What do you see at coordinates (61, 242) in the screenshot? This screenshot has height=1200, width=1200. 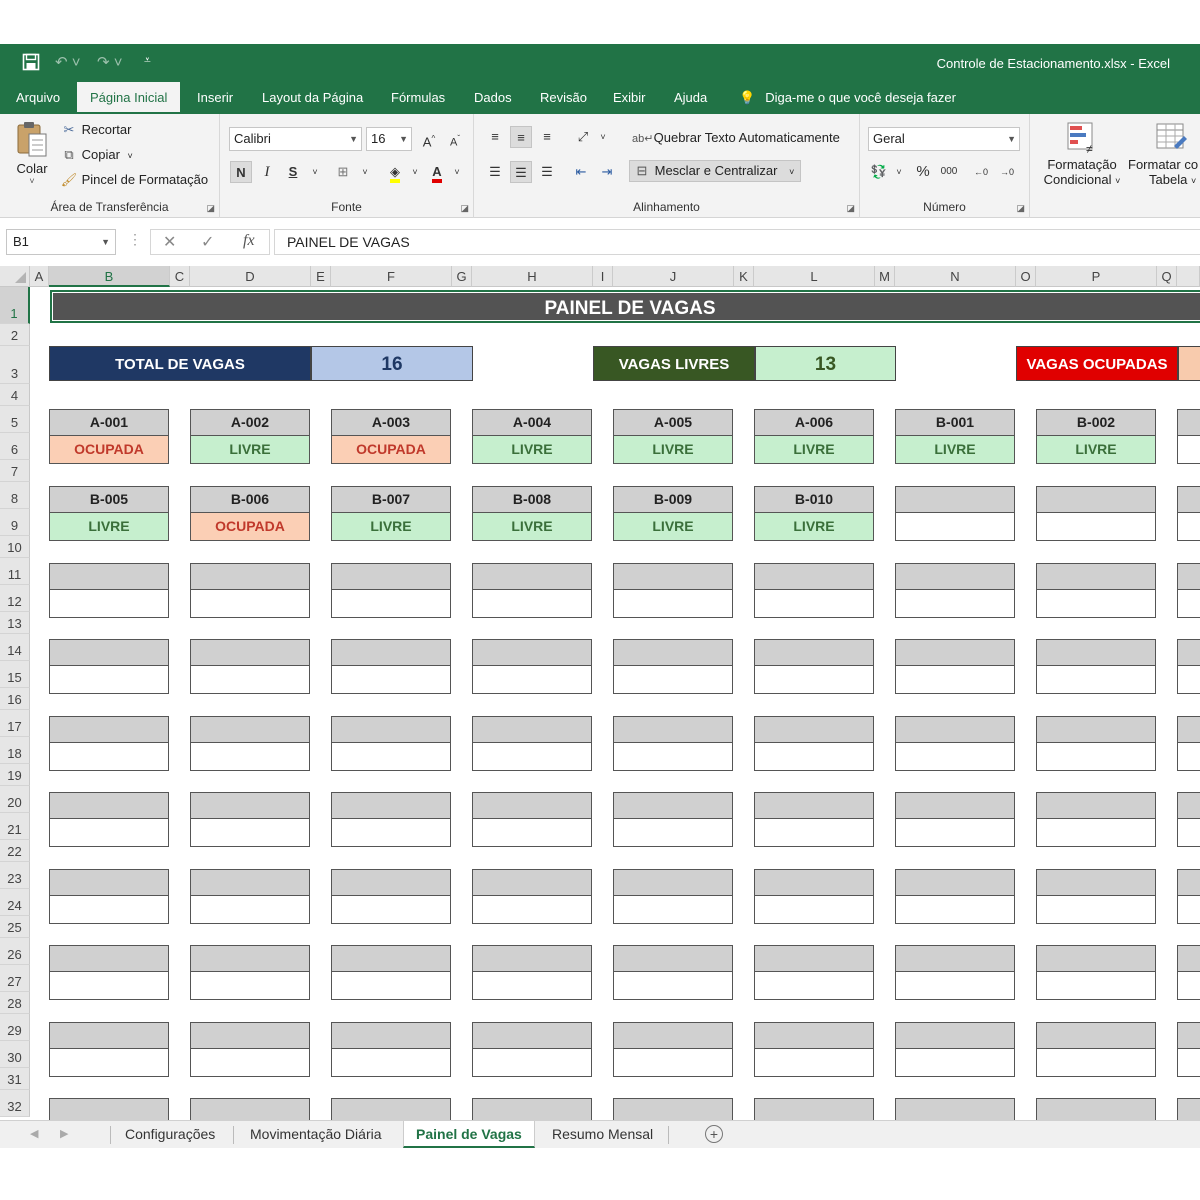 I see `name-box: B1 ▼` at bounding box center [61, 242].